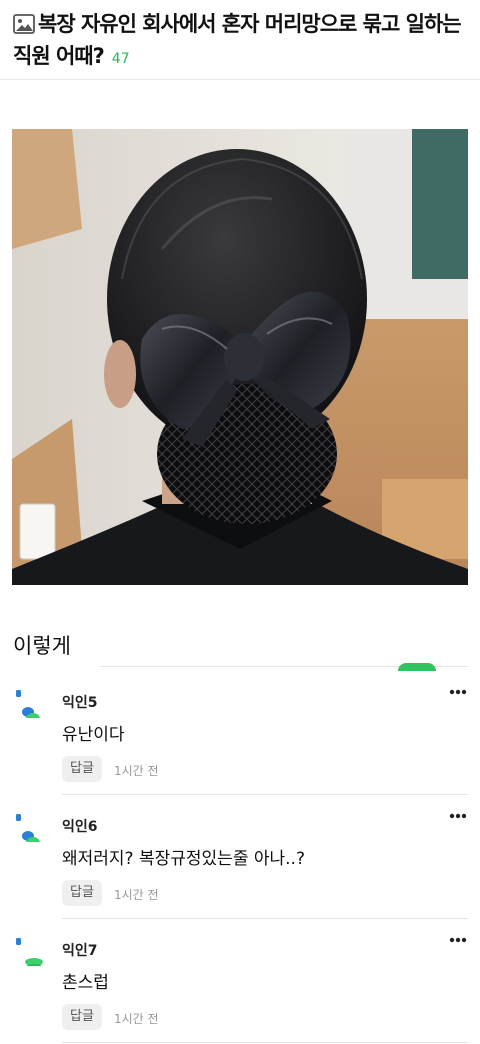 This screenshot has width=480, height=1044. I want to click on image-icon, so click(24, 24).